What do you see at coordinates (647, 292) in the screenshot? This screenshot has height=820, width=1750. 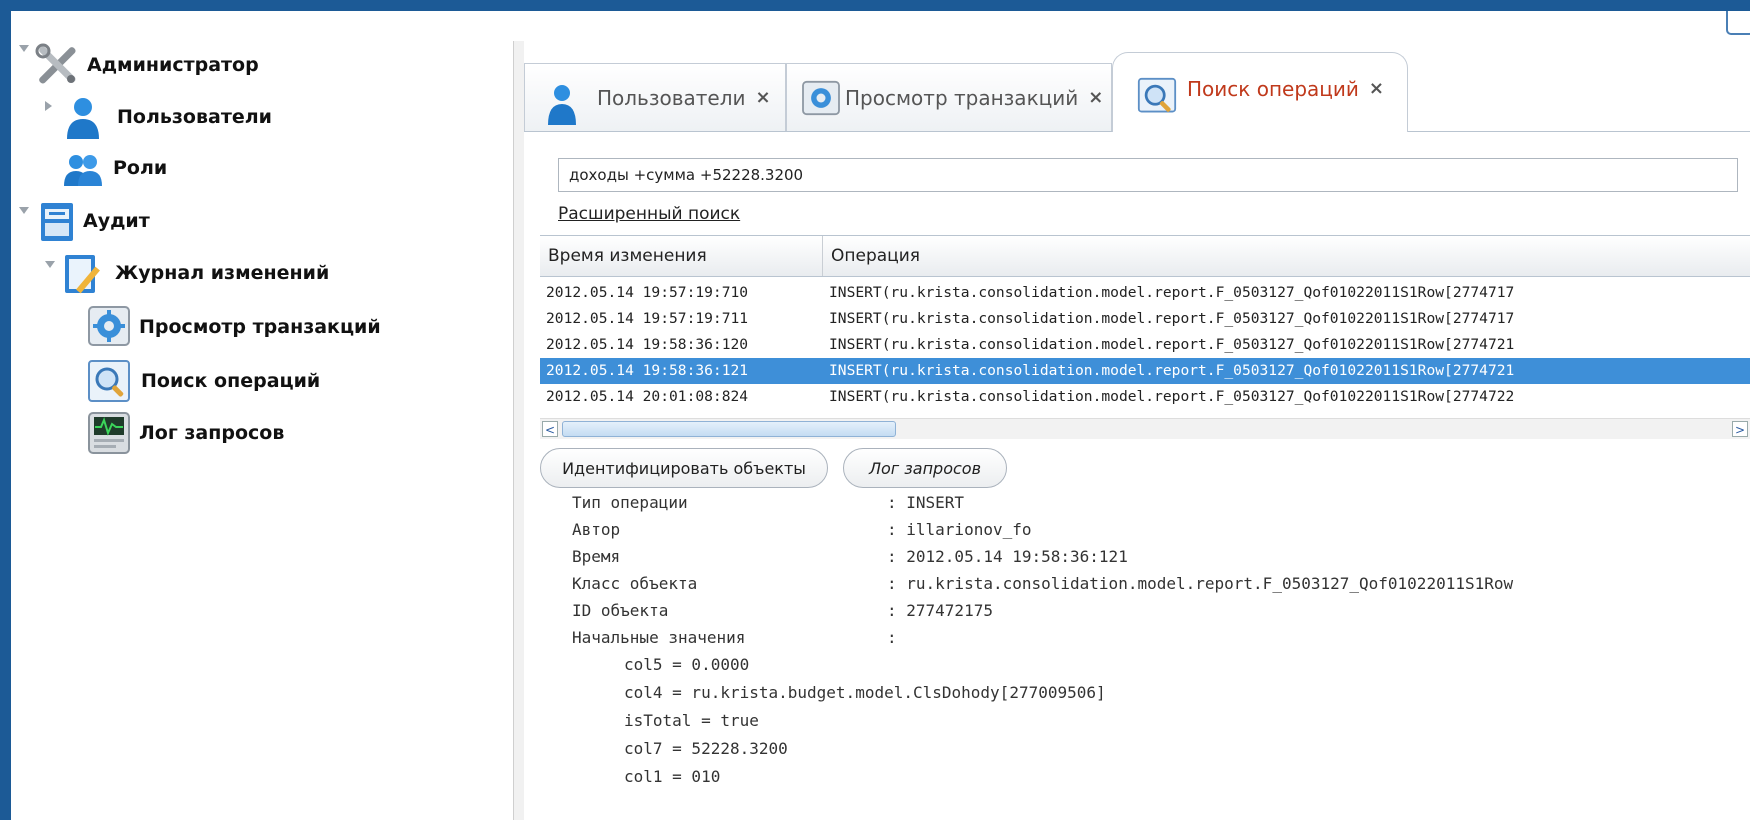 I see `cell-time: 2012.05.14 19:57:19:710` at bounding box center [647, 292].